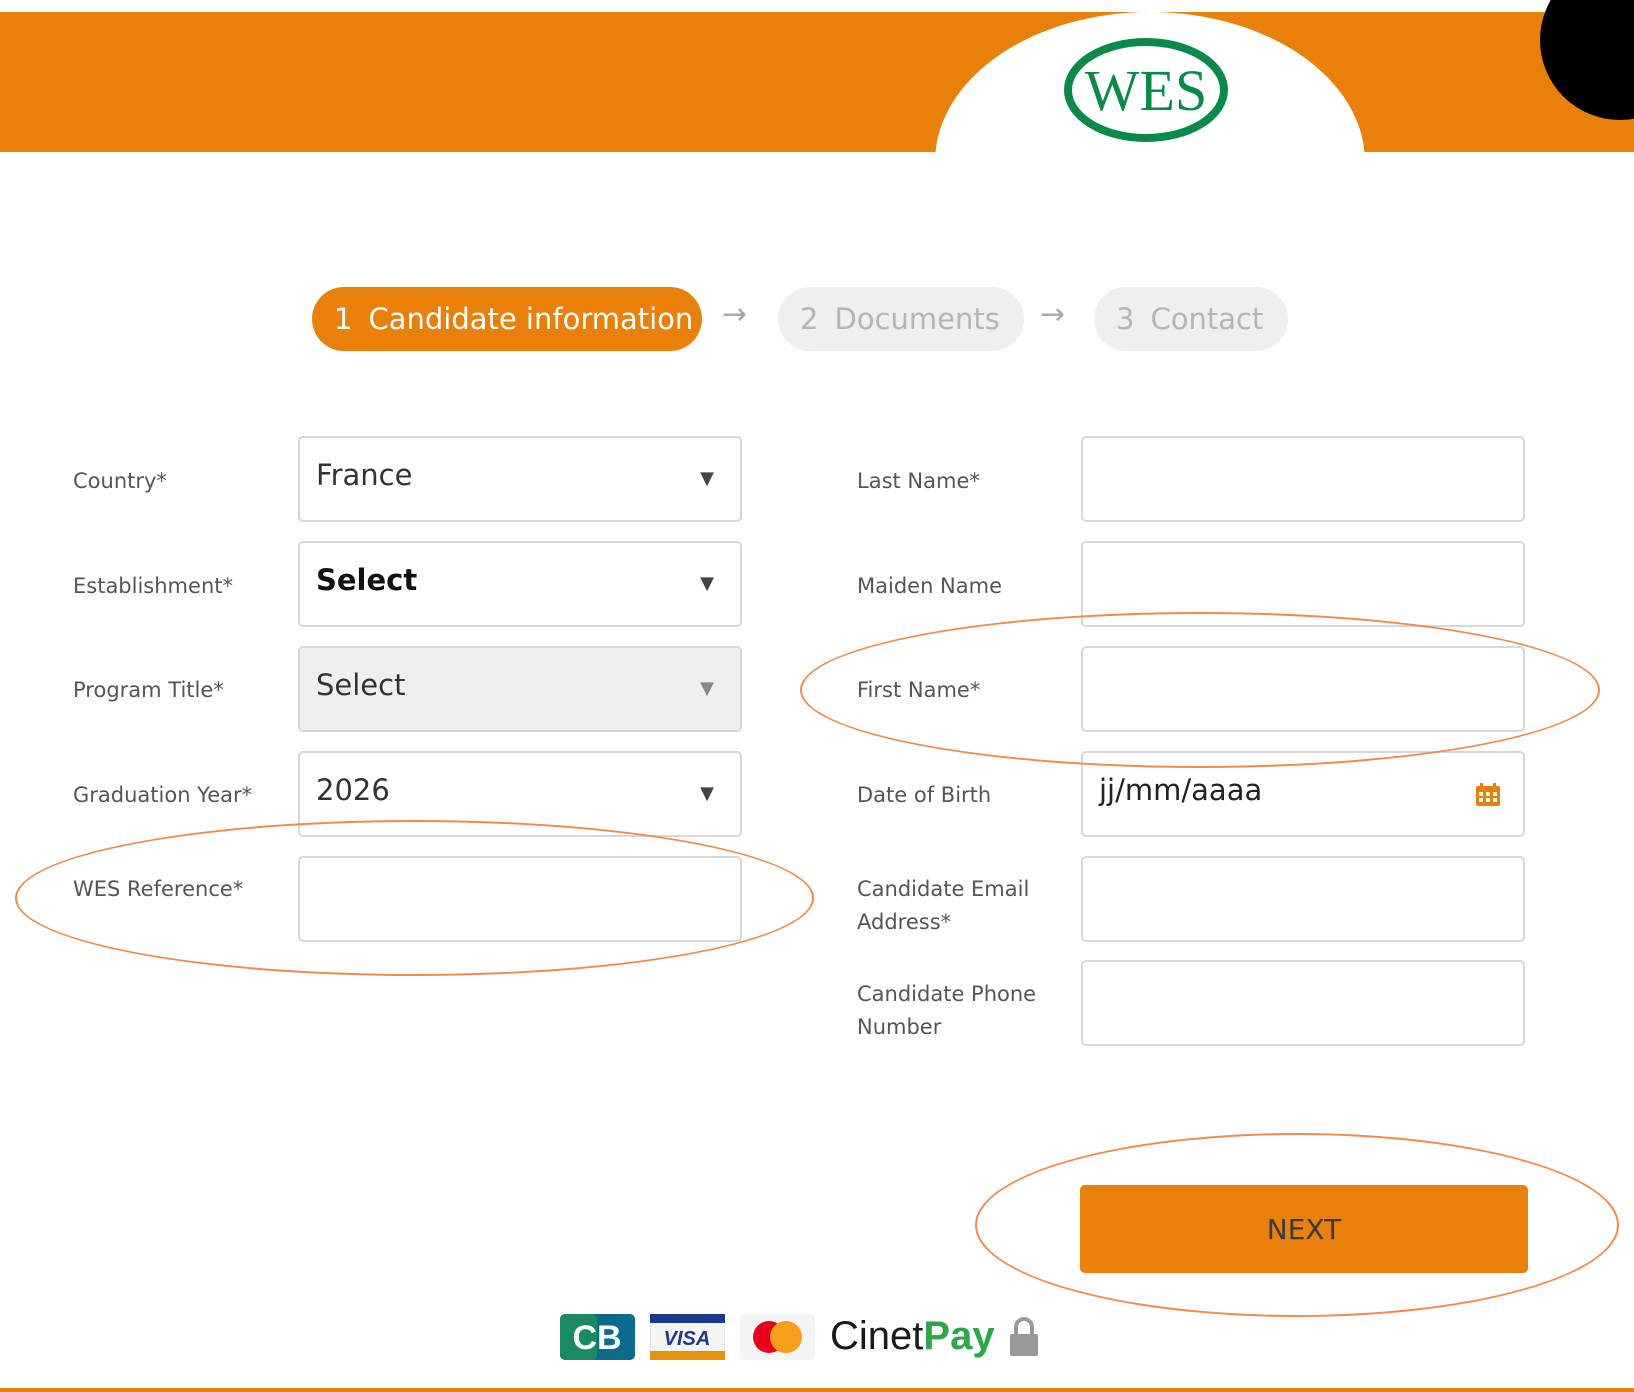 Image resolution: width=1634 pixels, height=1392 pixels. I want to click on cinetpay-logo: CinetPay, so click(912, 1336).